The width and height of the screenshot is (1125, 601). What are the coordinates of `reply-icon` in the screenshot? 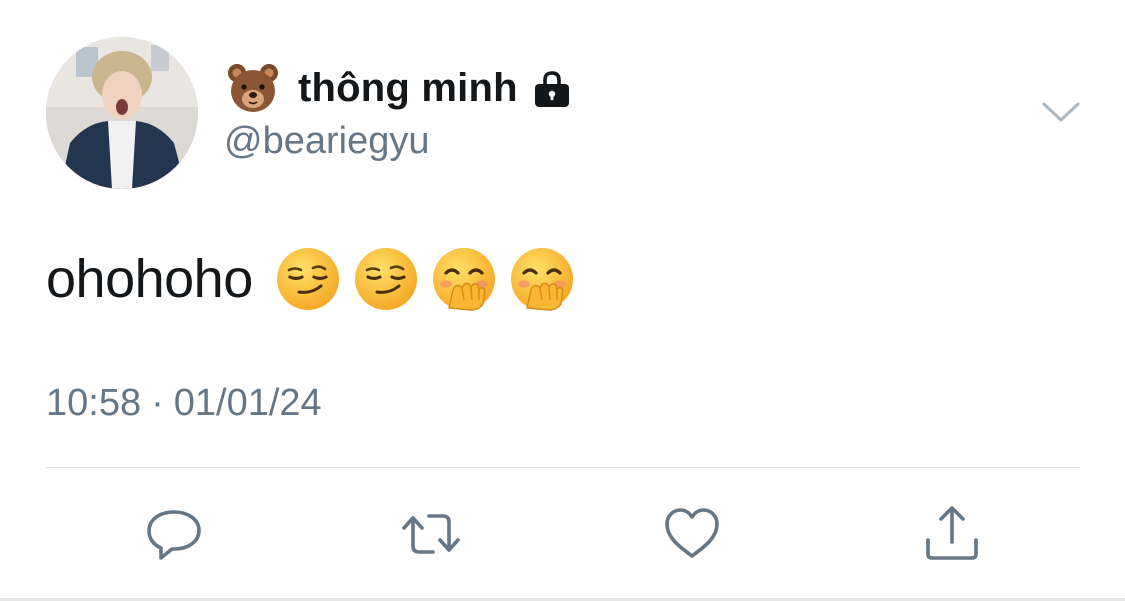 It's located at (174, 535).